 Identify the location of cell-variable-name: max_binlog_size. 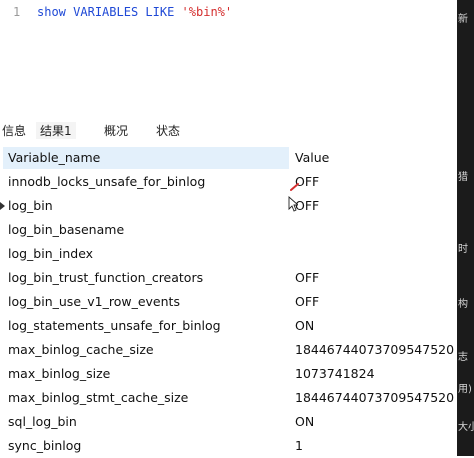
(59, 373).